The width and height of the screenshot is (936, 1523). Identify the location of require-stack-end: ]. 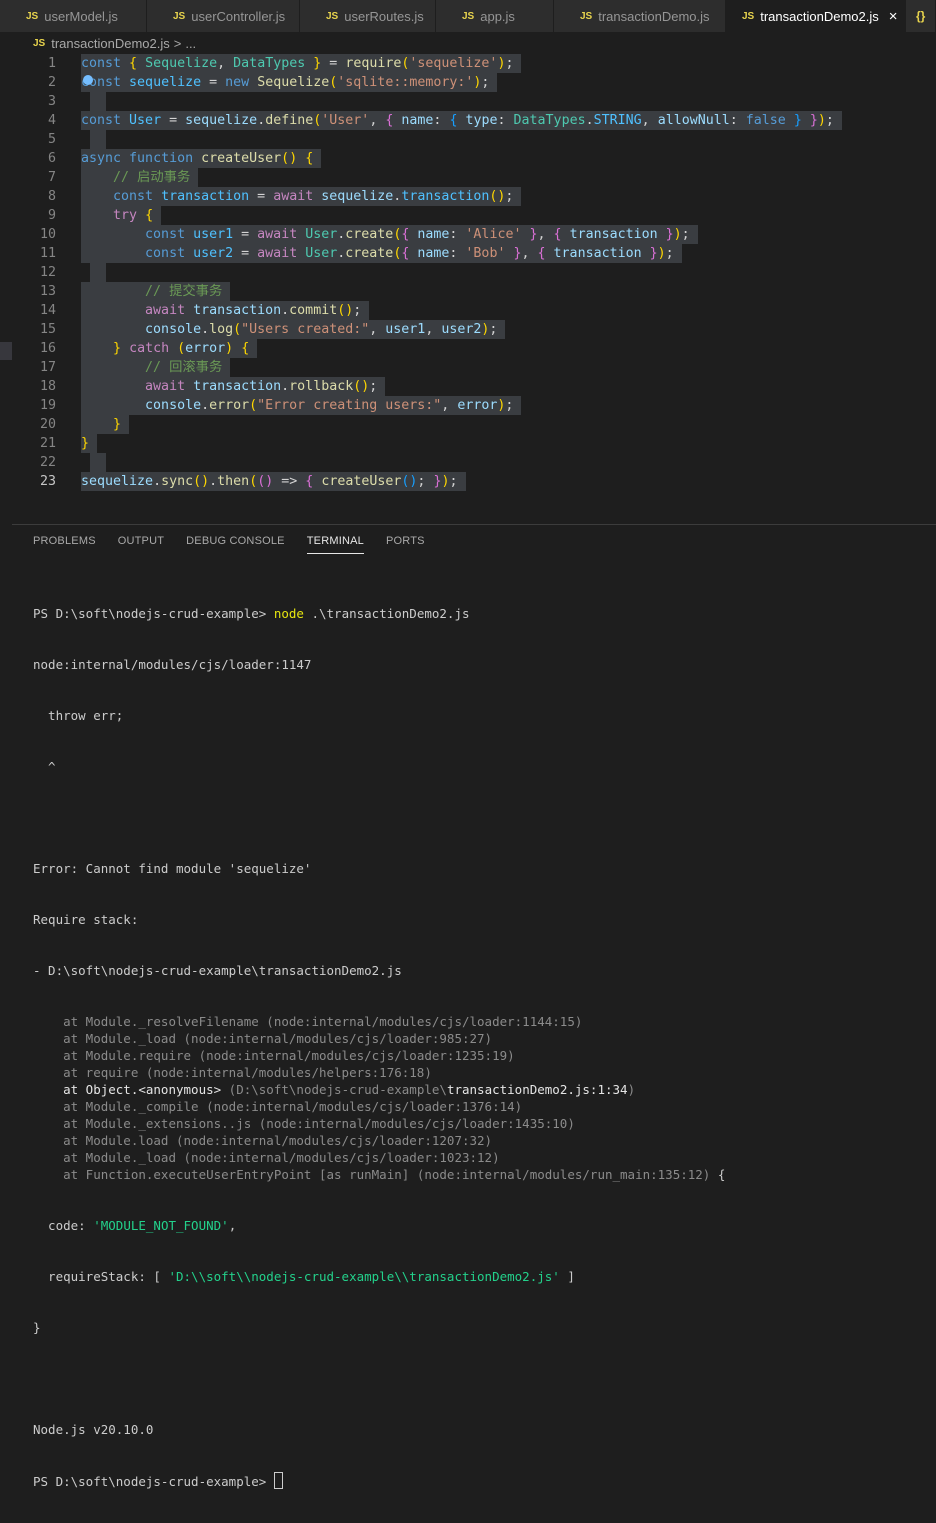
(567, 1276).